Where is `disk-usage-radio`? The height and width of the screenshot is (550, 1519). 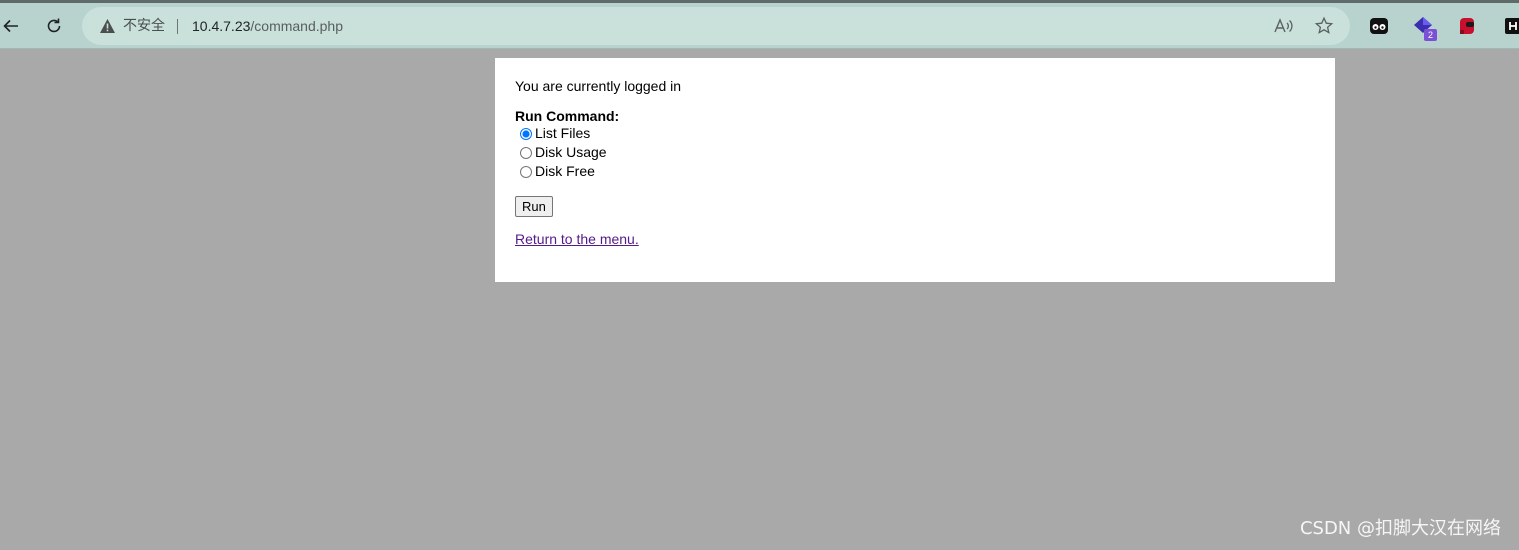
disk-usage-radio is located at coordinates (526, 152).